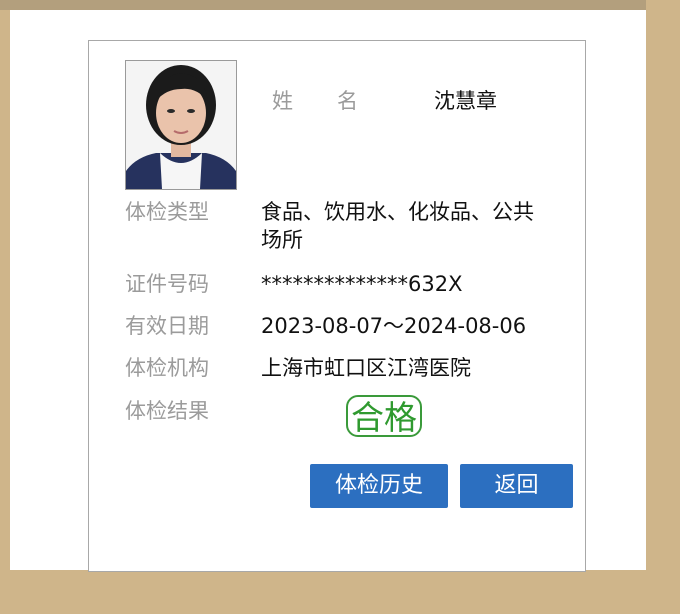  What do you see at coordinates (516, 486) in the screenshot?
I see `back-button: 返回` at bounding box center [516, 486].